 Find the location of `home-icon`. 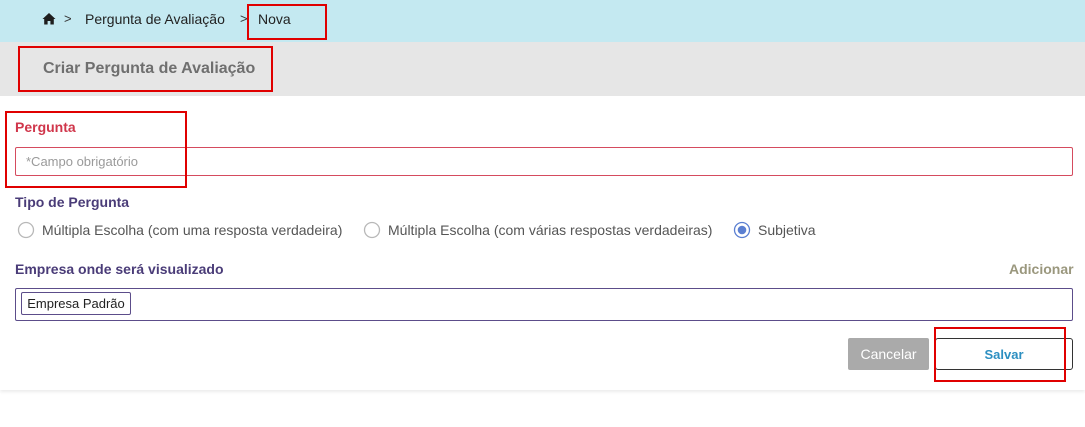

home-icon is located at coordinates (49, 19).